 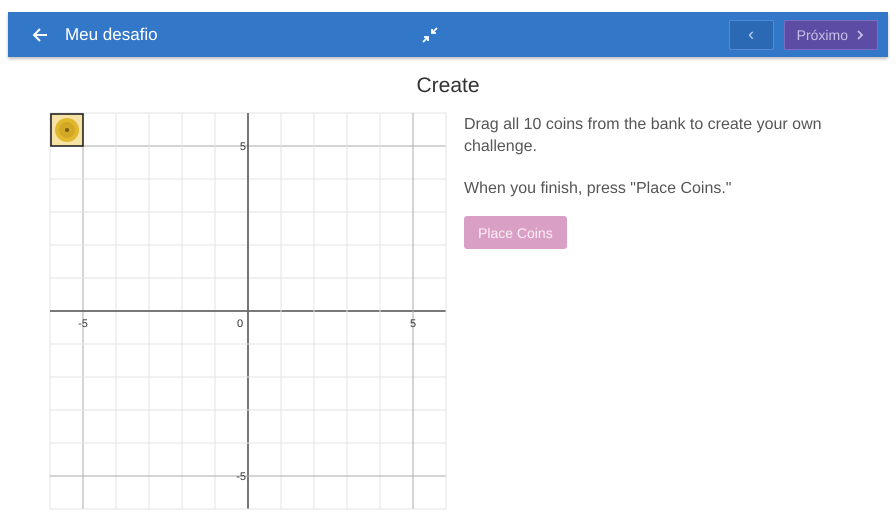 I want to click on back-arrow-icon, so click(x=40, y=34).